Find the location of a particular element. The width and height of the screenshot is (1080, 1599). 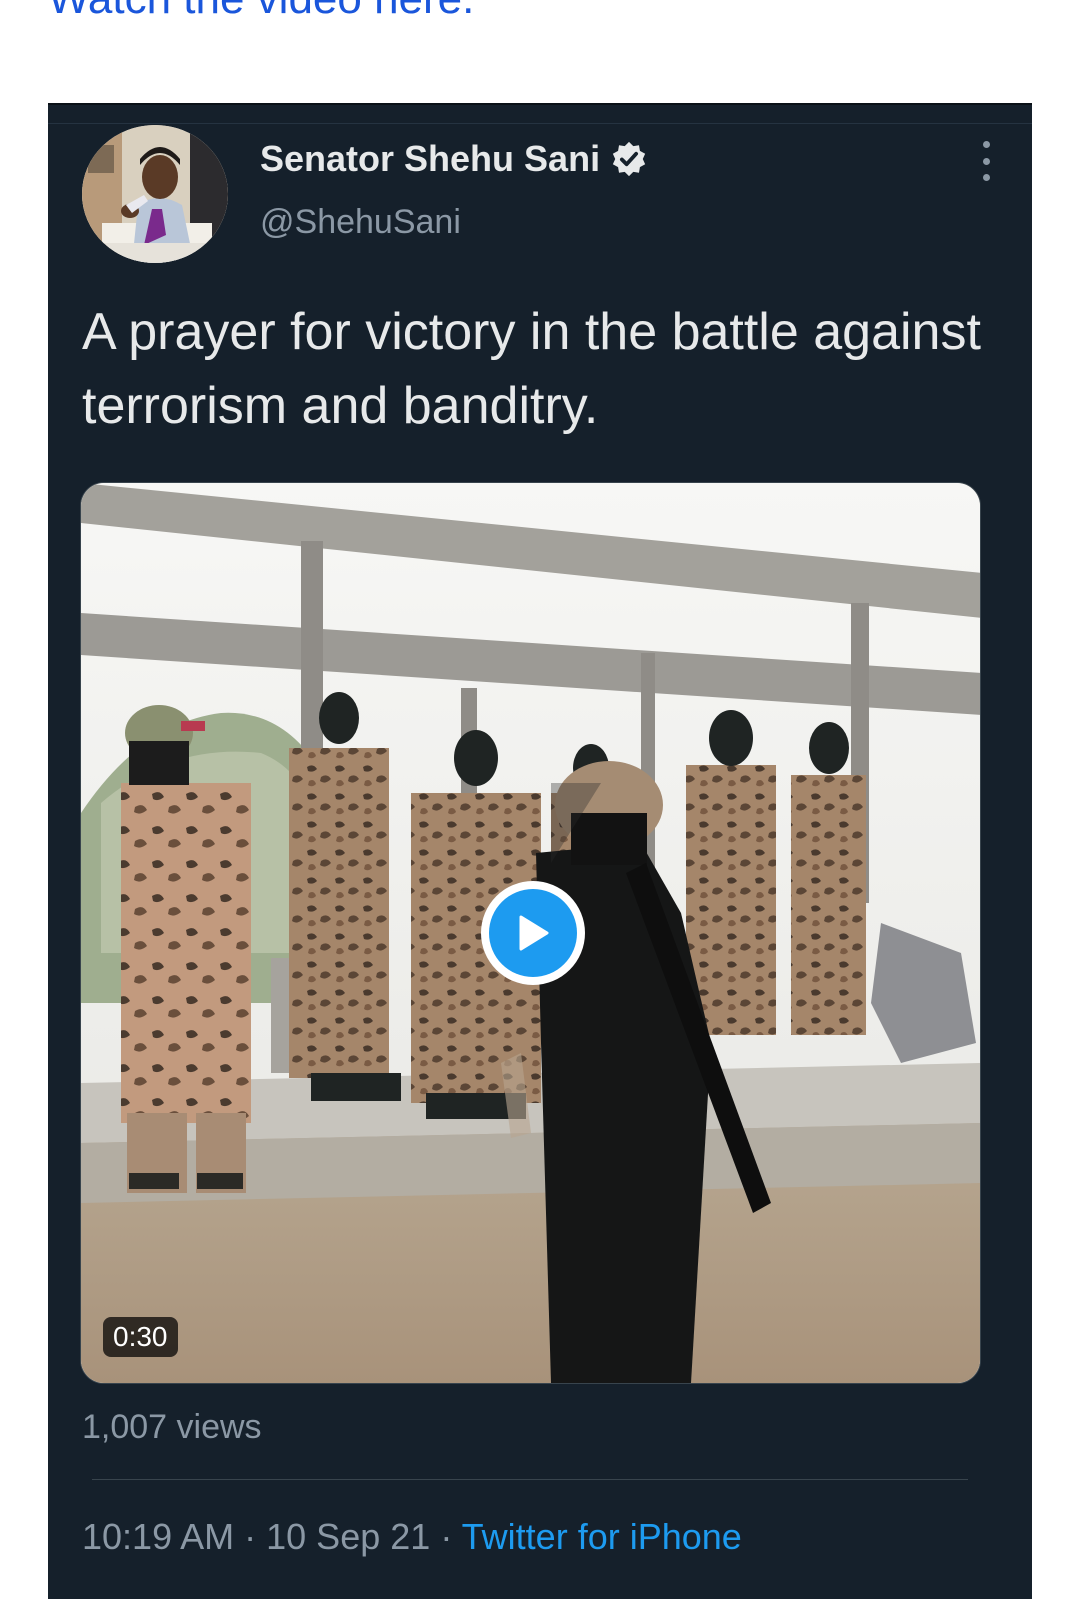

watch-video-link: Watch the video here. is located at coordinates (261, 12).